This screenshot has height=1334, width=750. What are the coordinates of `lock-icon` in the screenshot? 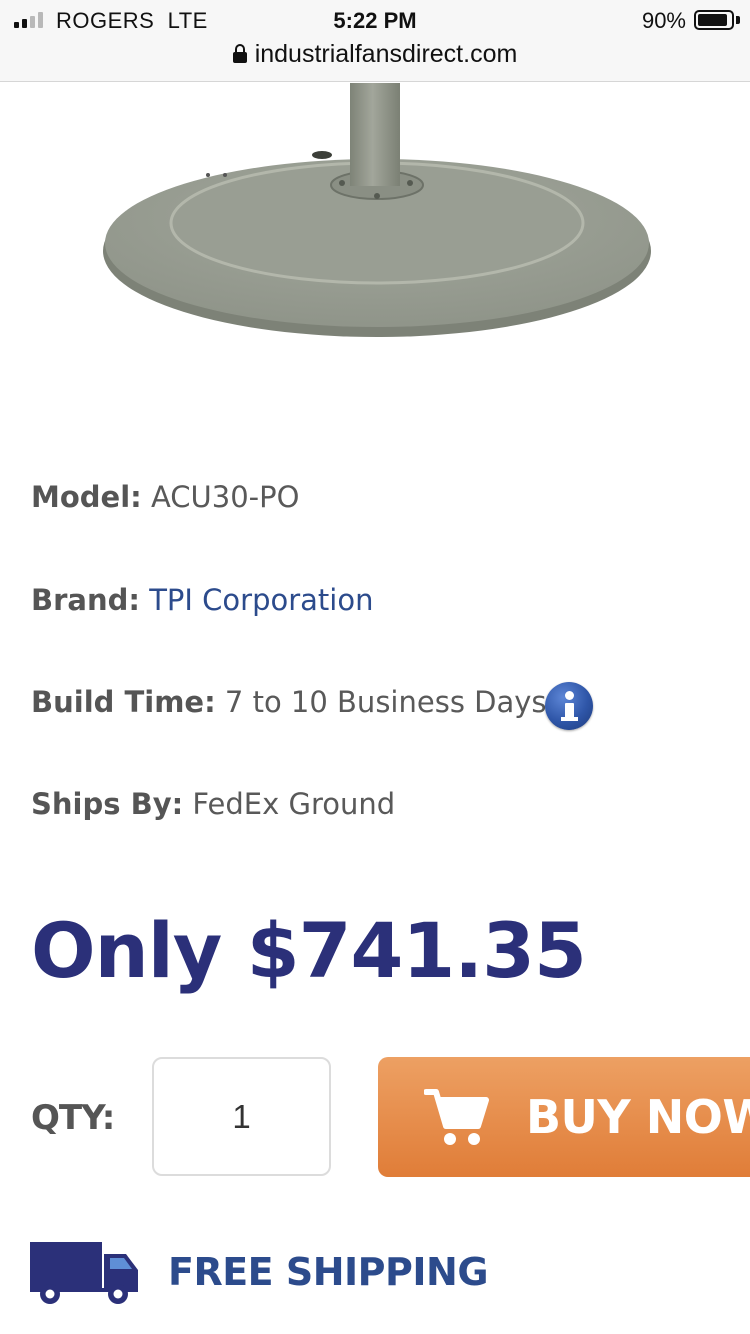 It's located at (239, 54).